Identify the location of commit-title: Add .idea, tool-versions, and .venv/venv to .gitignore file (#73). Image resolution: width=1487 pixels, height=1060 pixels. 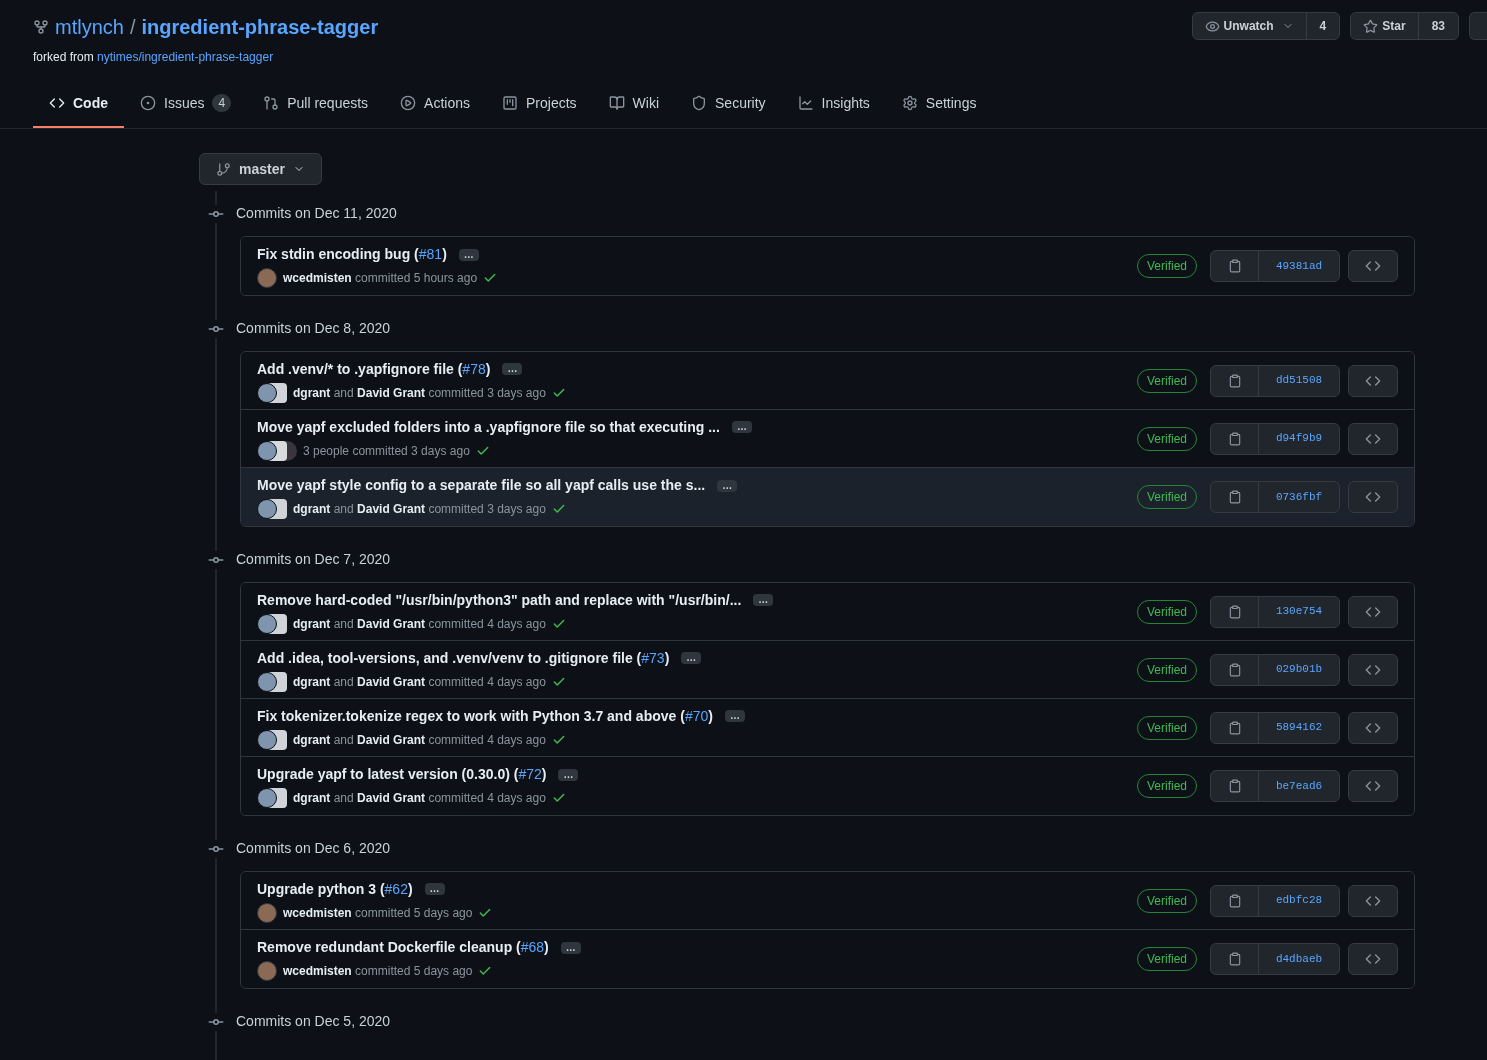
(463, 658).